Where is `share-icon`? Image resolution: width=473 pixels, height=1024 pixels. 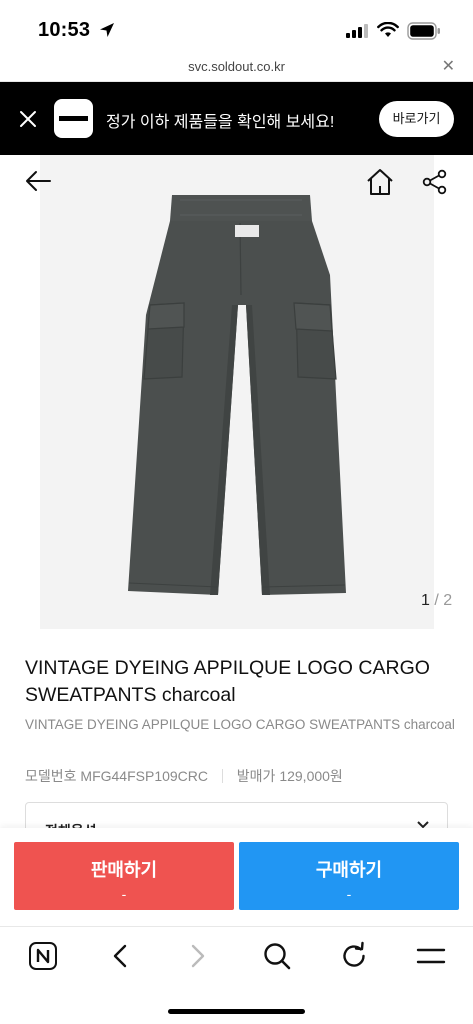 share-icon is located at coordinates (435, 182).